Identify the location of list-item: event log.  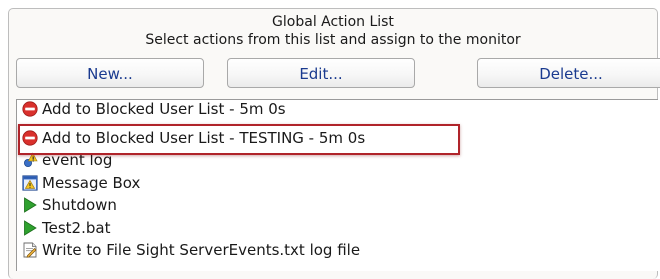
(330, 160).